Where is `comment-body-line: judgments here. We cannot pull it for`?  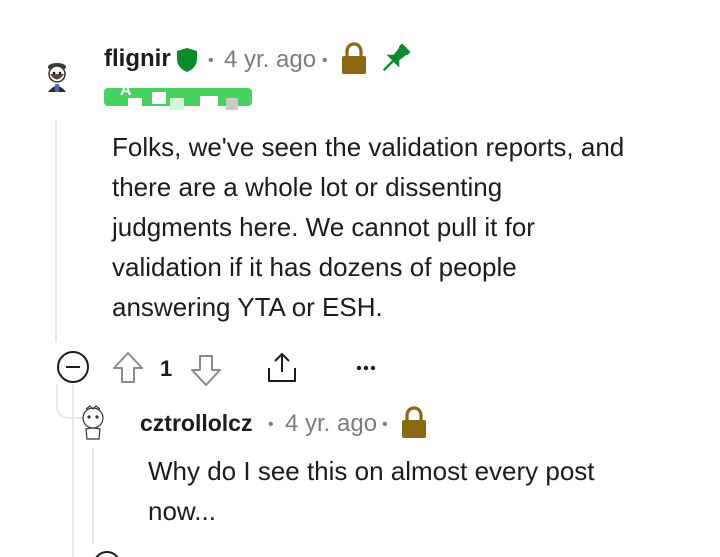 comment-body-line: judgments here. We cannot pull it for is located at coordinates (323, 227).